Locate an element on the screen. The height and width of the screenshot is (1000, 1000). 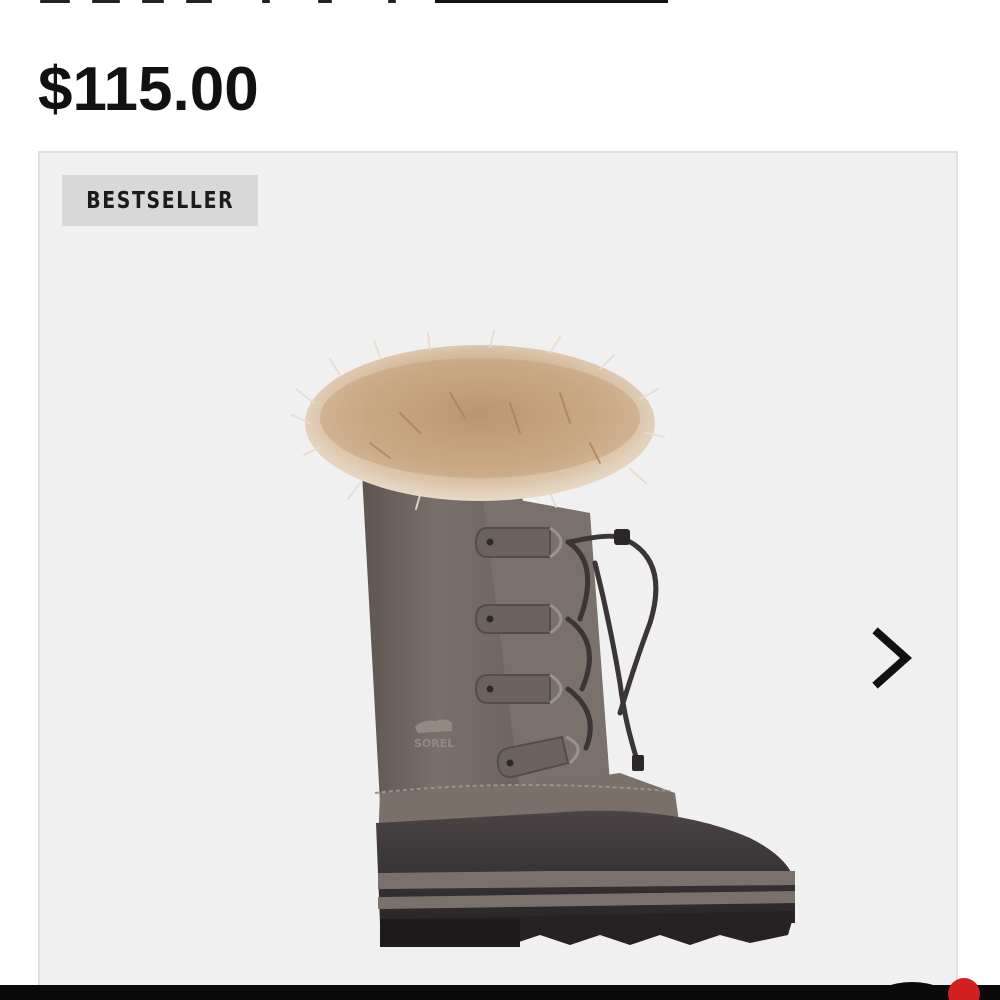
badge-label: BESTSELLER is located at coordinates (160, 200).